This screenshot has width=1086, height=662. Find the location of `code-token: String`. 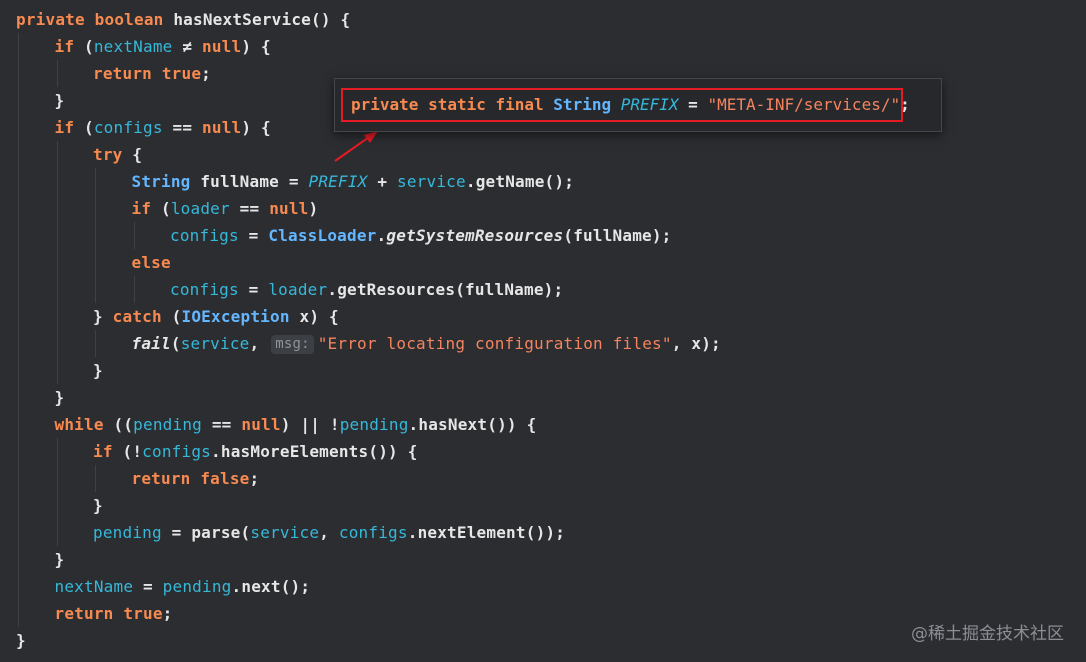

code-token: String is located at coordinates (587, 104).